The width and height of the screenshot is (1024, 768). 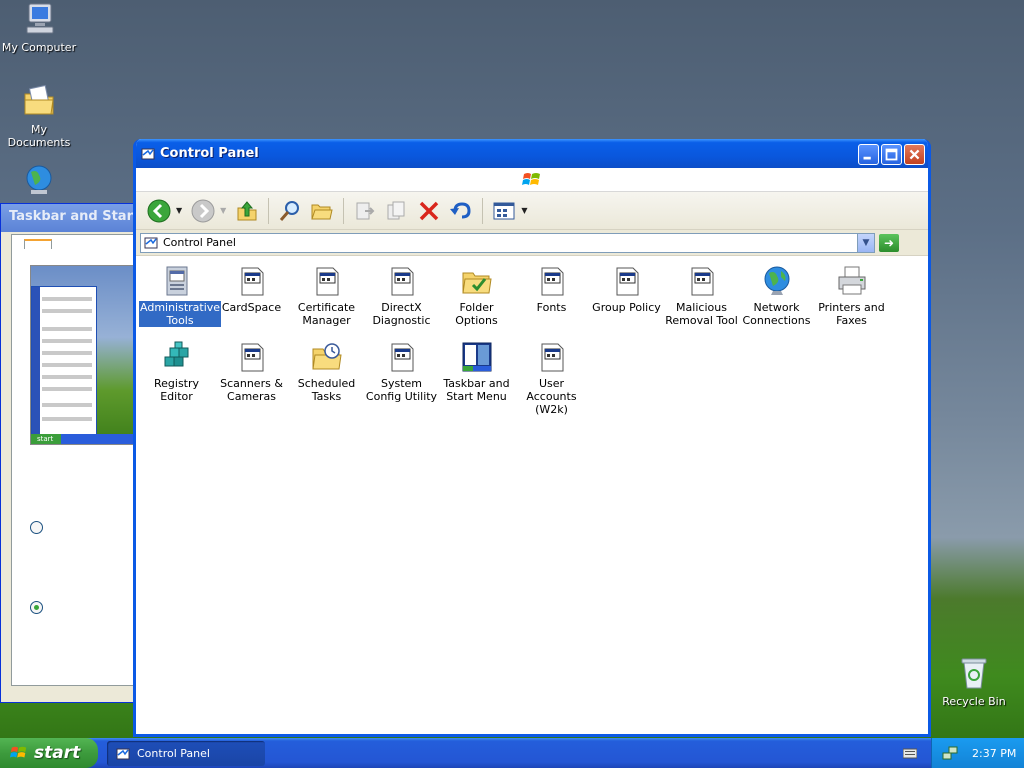 I want to click on maximize-button, so click(x=891, y=154).